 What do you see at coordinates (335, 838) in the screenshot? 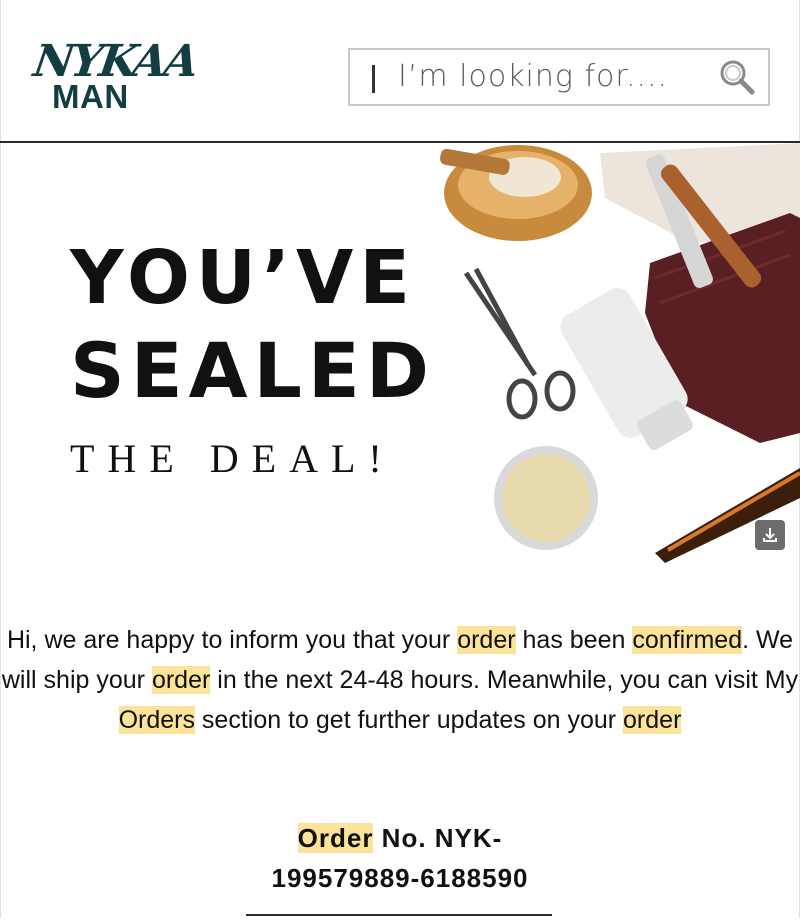
I see `order-label: Order` at bounding box center [335, 838].